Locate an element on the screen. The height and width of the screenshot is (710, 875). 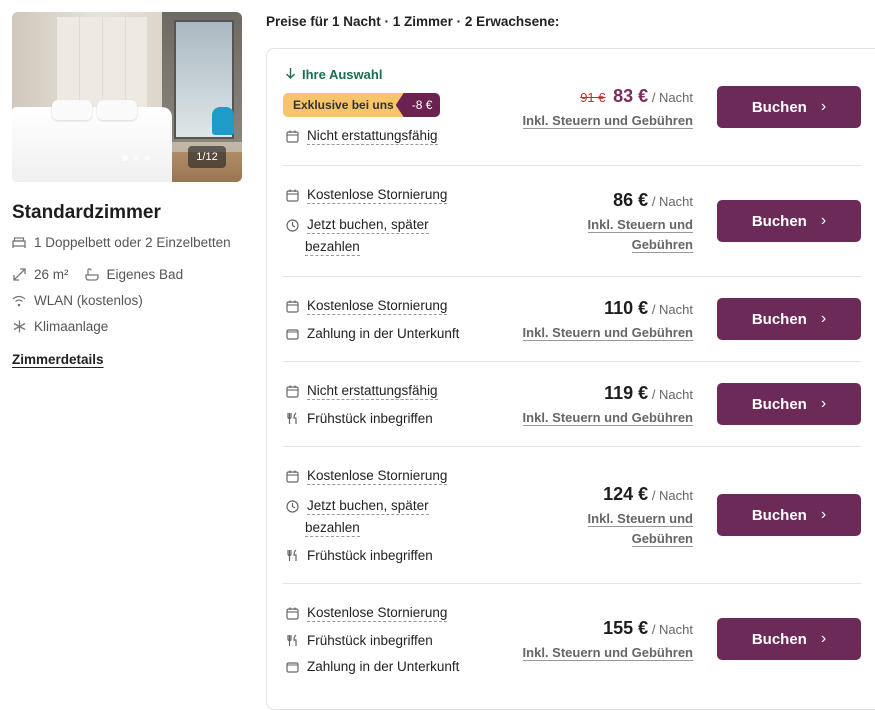
exclusive-badge-text: Exklusive bei uns is located at coordinates (343, 105).